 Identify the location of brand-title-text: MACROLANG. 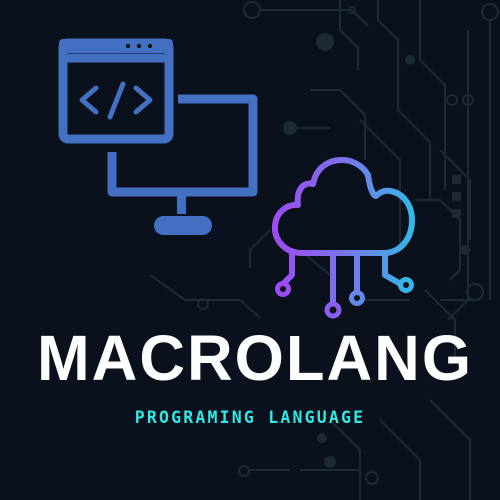
(255, 358).